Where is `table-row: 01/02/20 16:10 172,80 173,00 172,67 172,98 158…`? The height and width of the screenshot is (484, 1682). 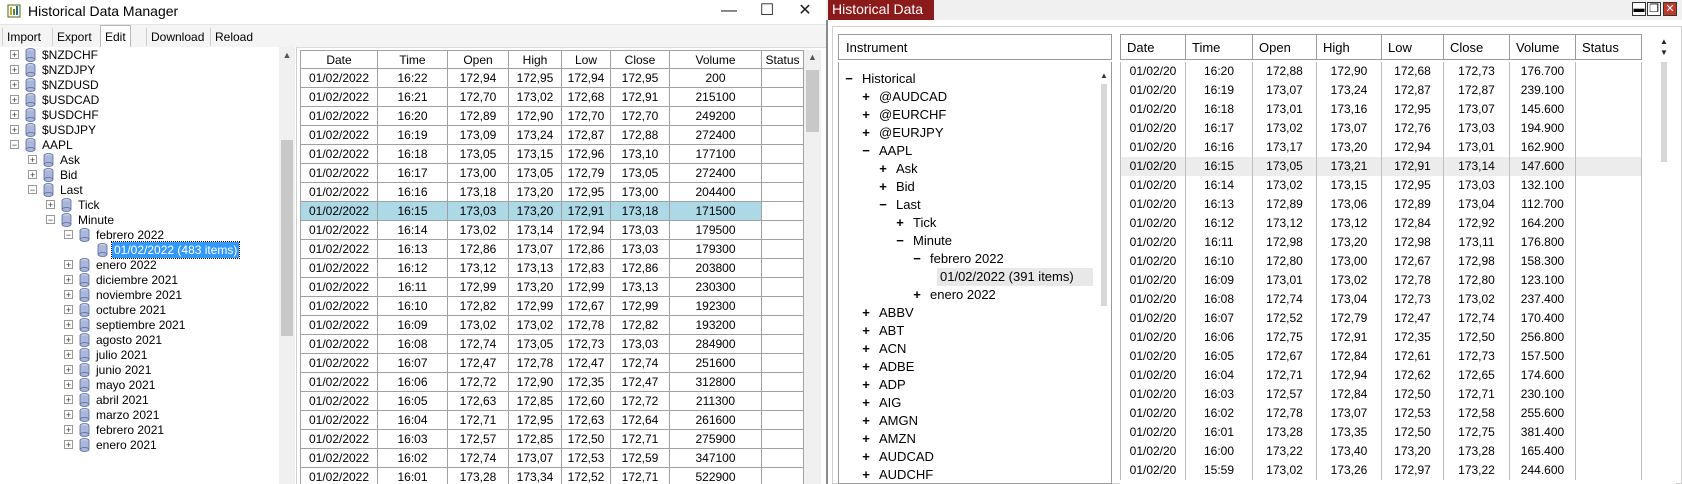 table-row: 01/02/20 16:10 172,80 173,00 172,67 172,98 158… is located at coordinates (1388, 261).